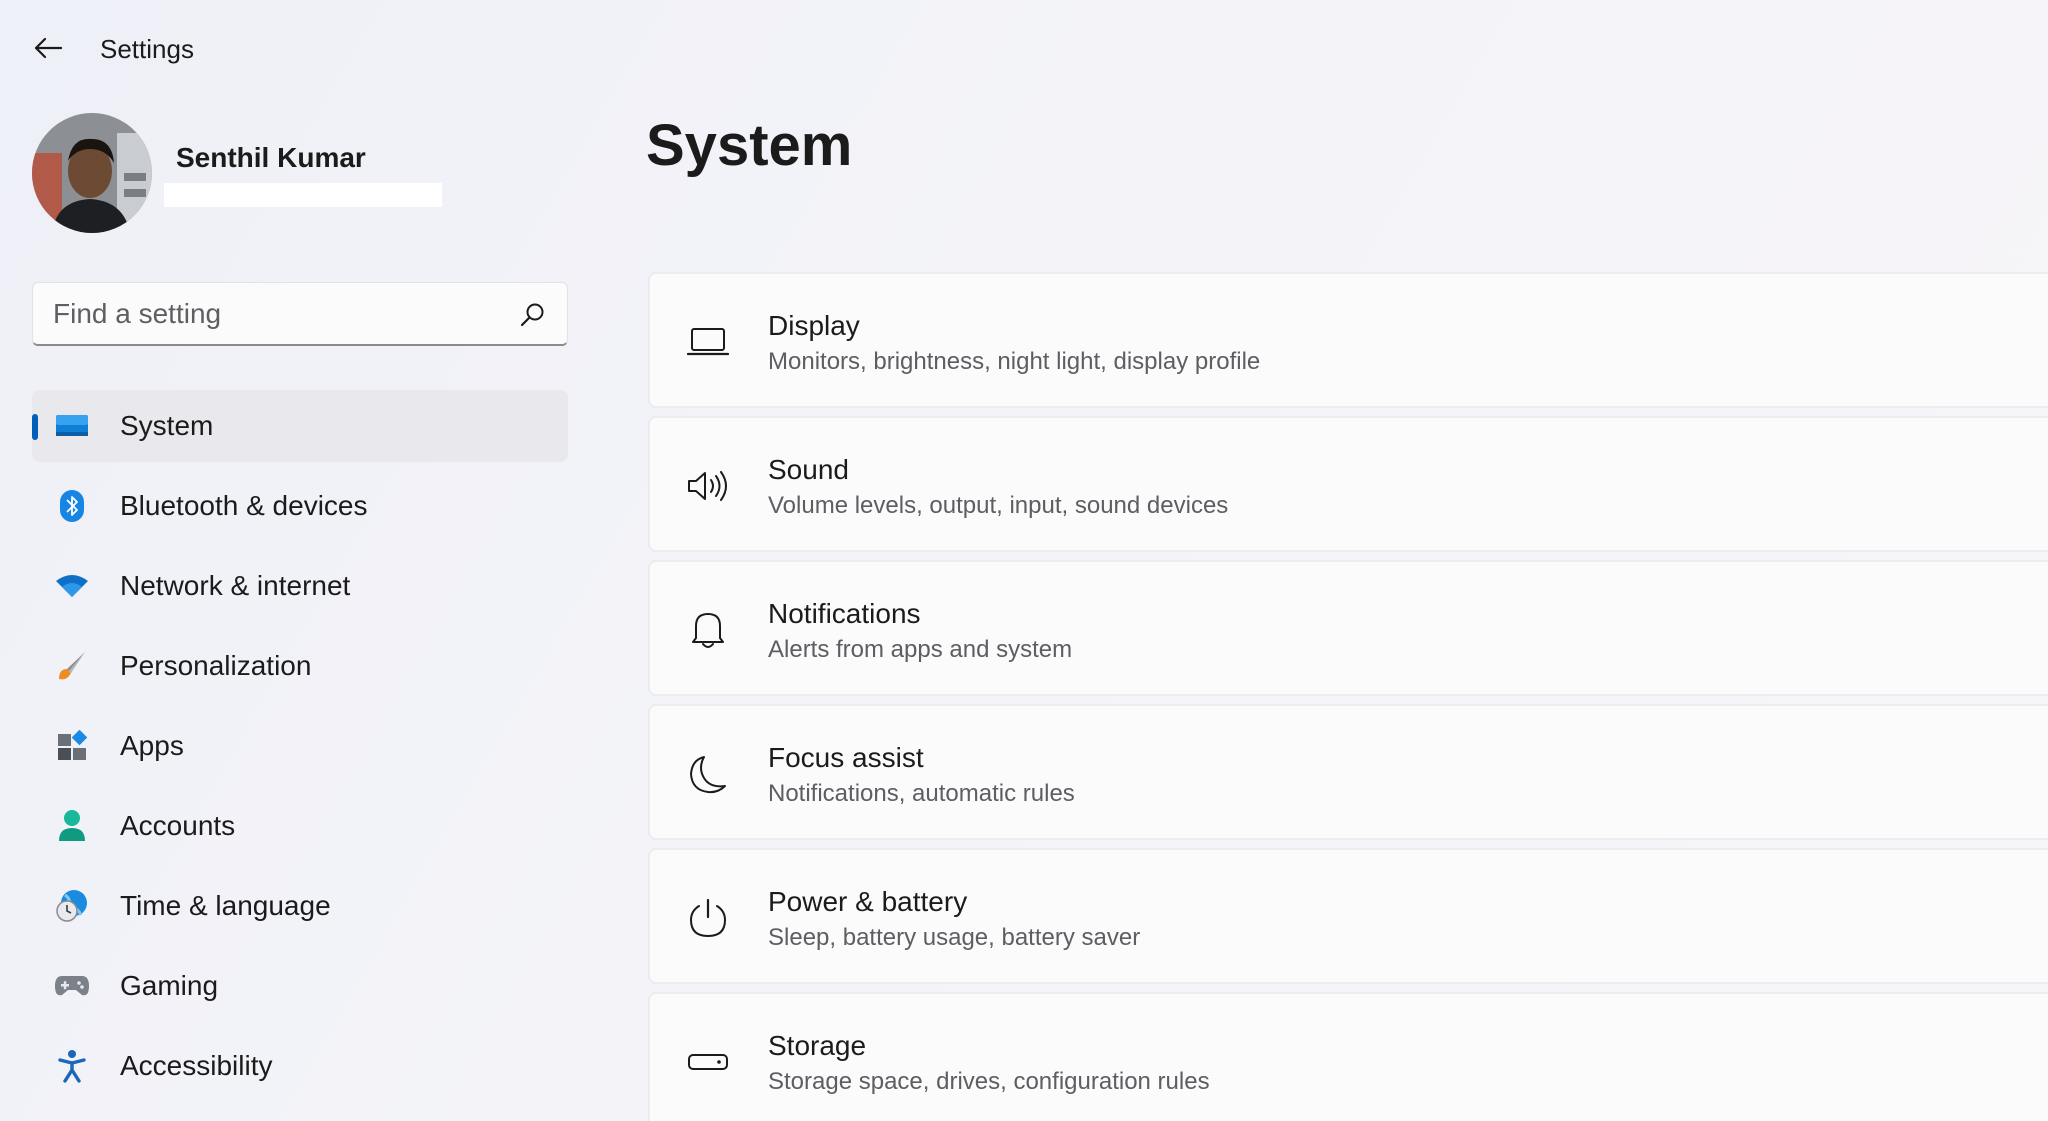 The width and height of the screenshot is (2048, 1121). What do you see at coordinates (72, 1066) in the screenshot?
I see `accessibility-icon` at bounding box center [72, 1066].